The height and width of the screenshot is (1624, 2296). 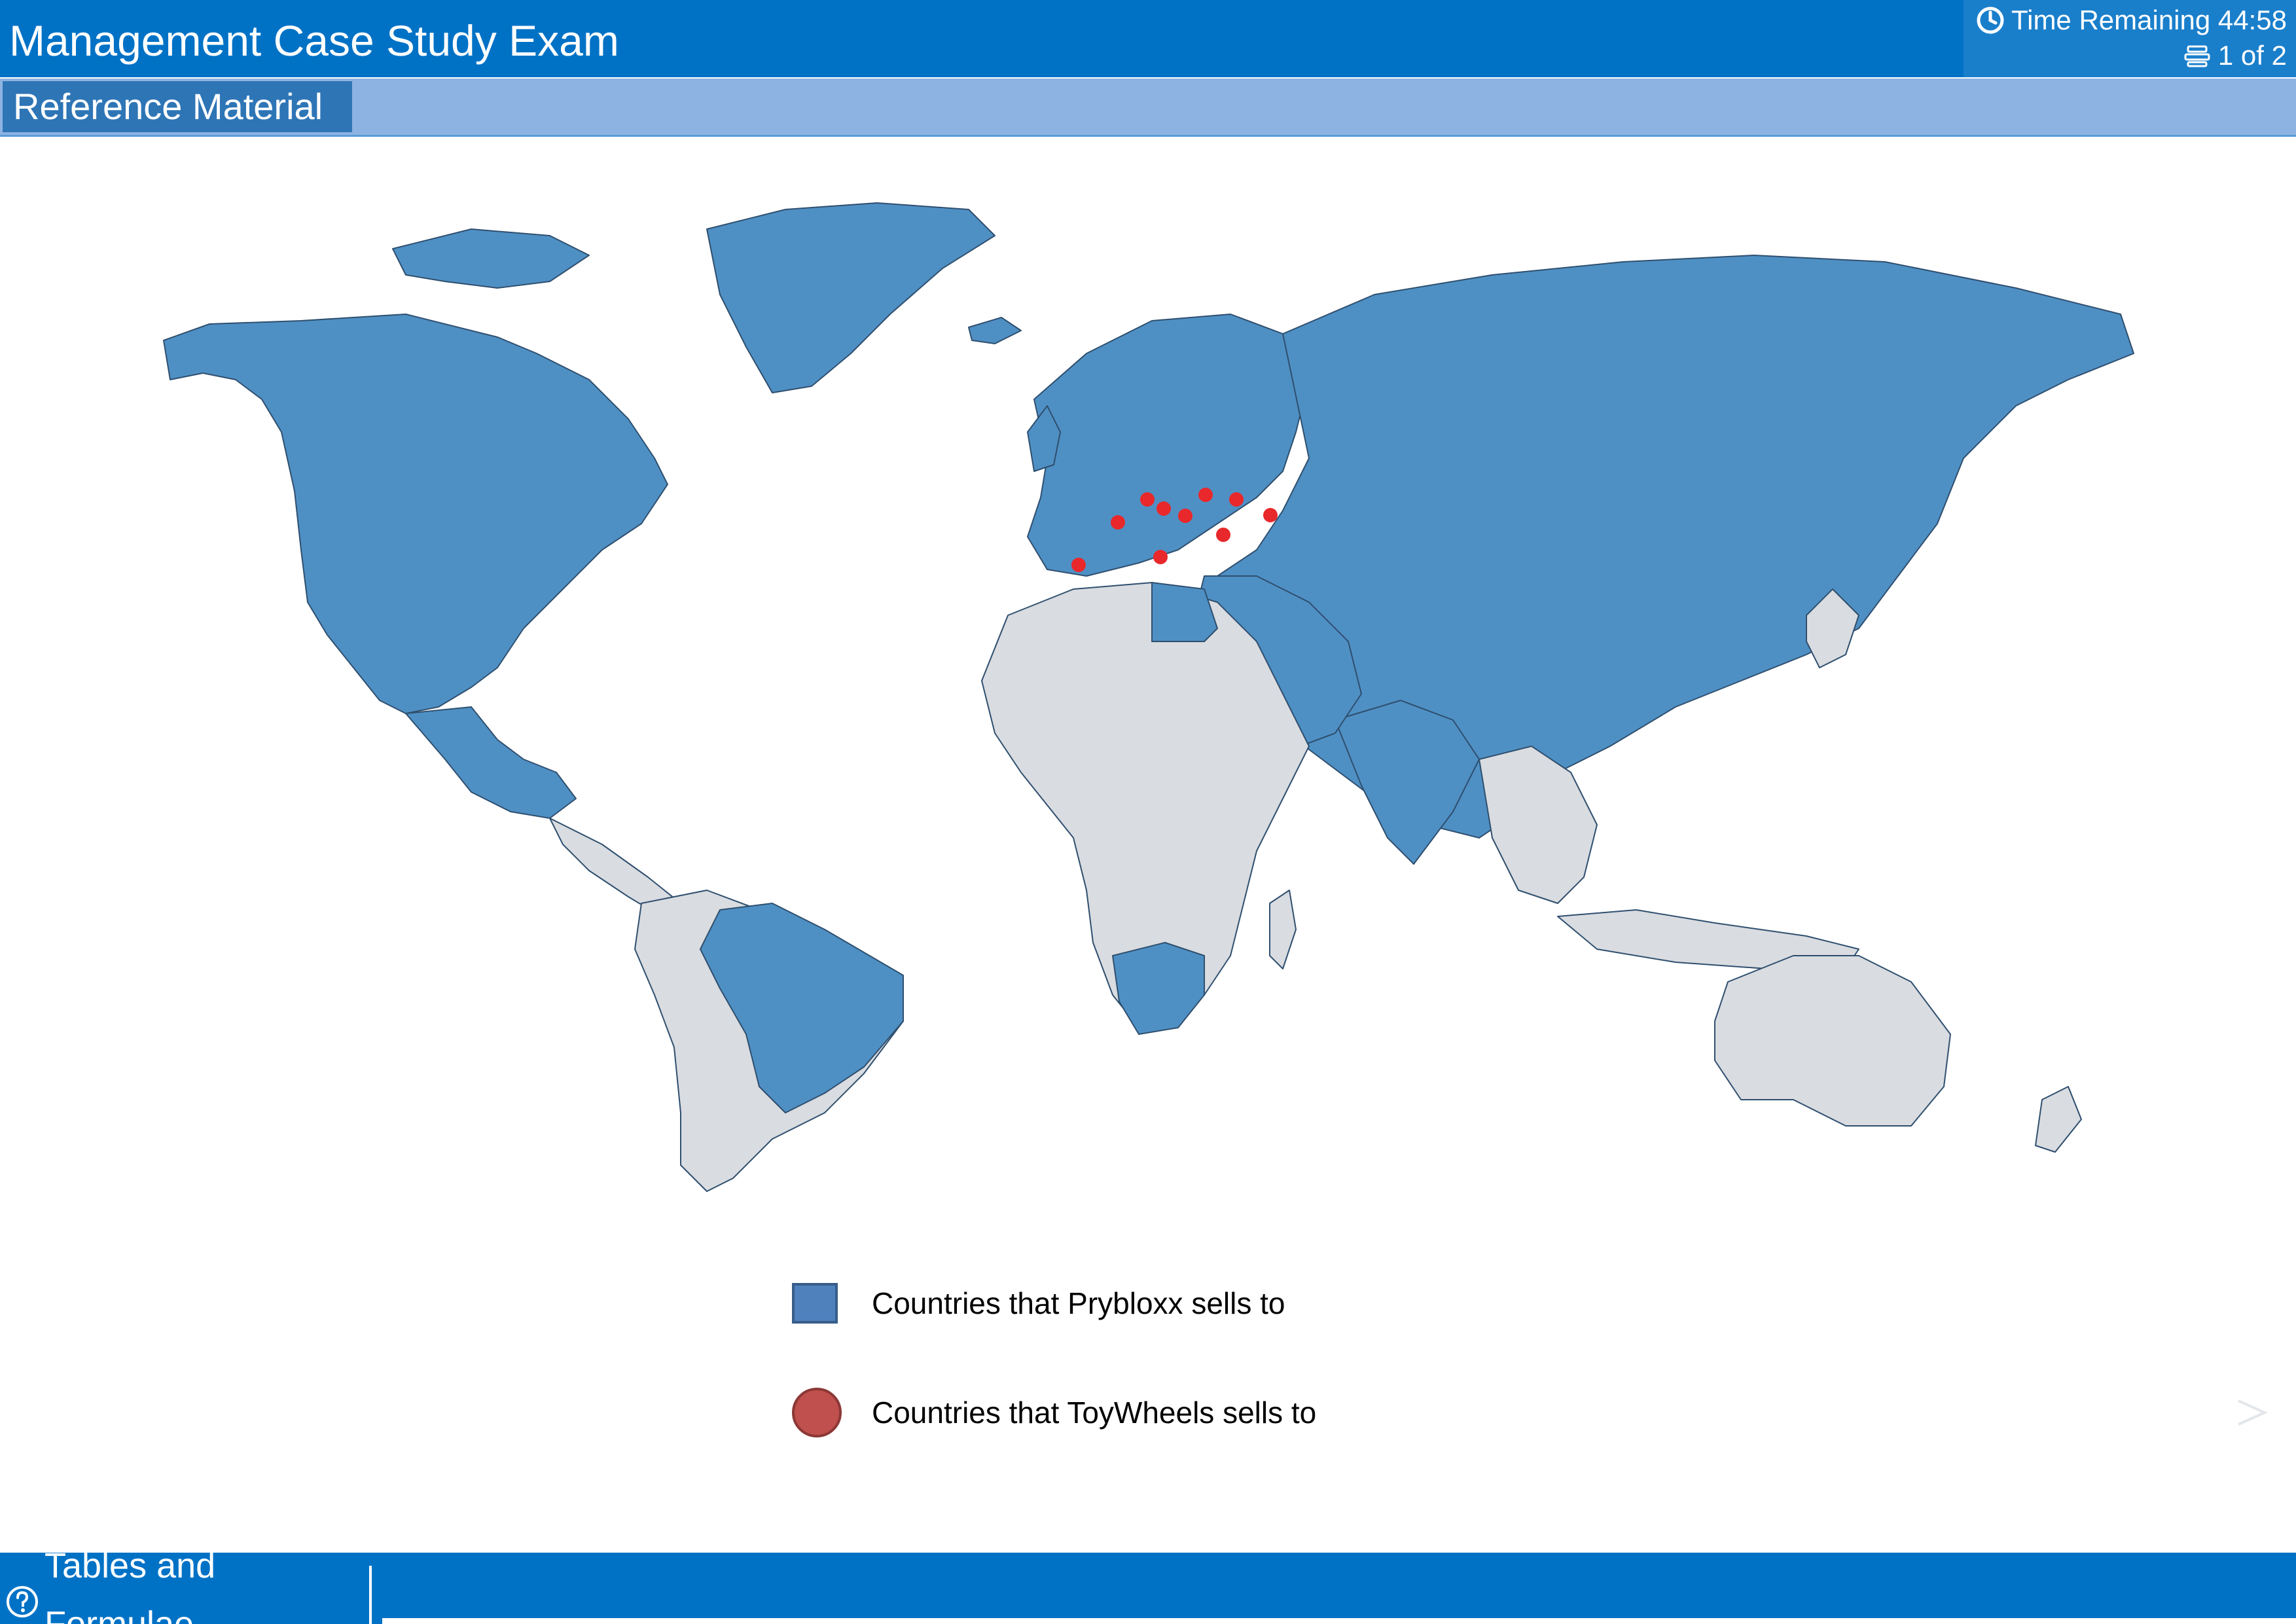 I want to click on region-new-zealand, so click(x=2058, y=1119).